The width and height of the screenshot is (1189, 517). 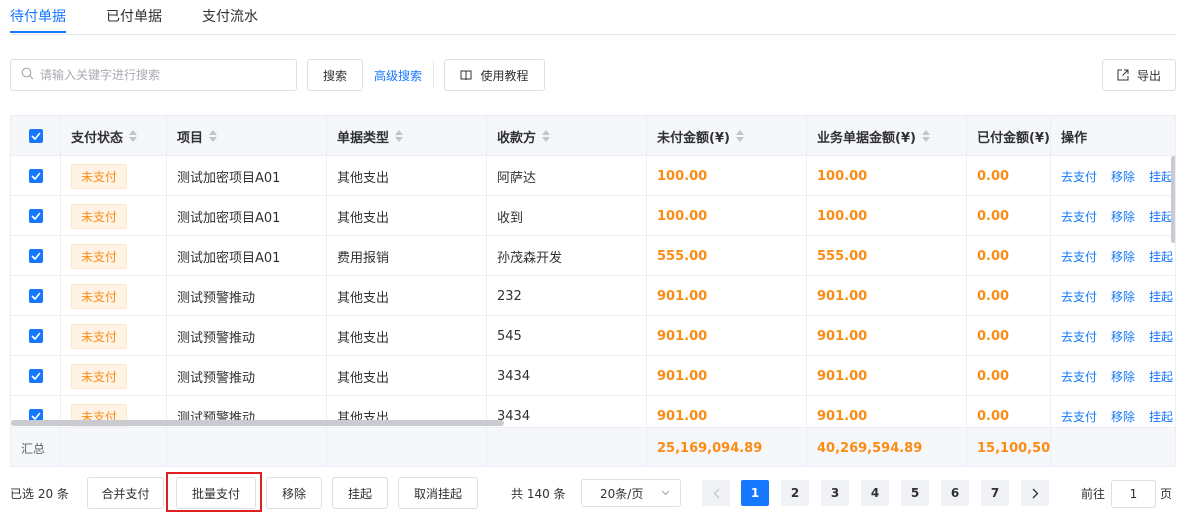 What do you see at coordinates (1009, 136) in the screenshot?
I see `column-header-paid-amount: 已付金额(¥)` at bounding box center [1009, 136].